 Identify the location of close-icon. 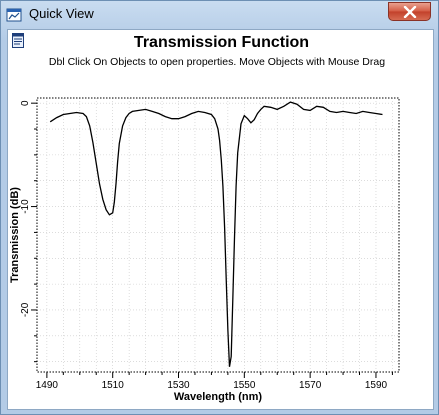
(410, 12).